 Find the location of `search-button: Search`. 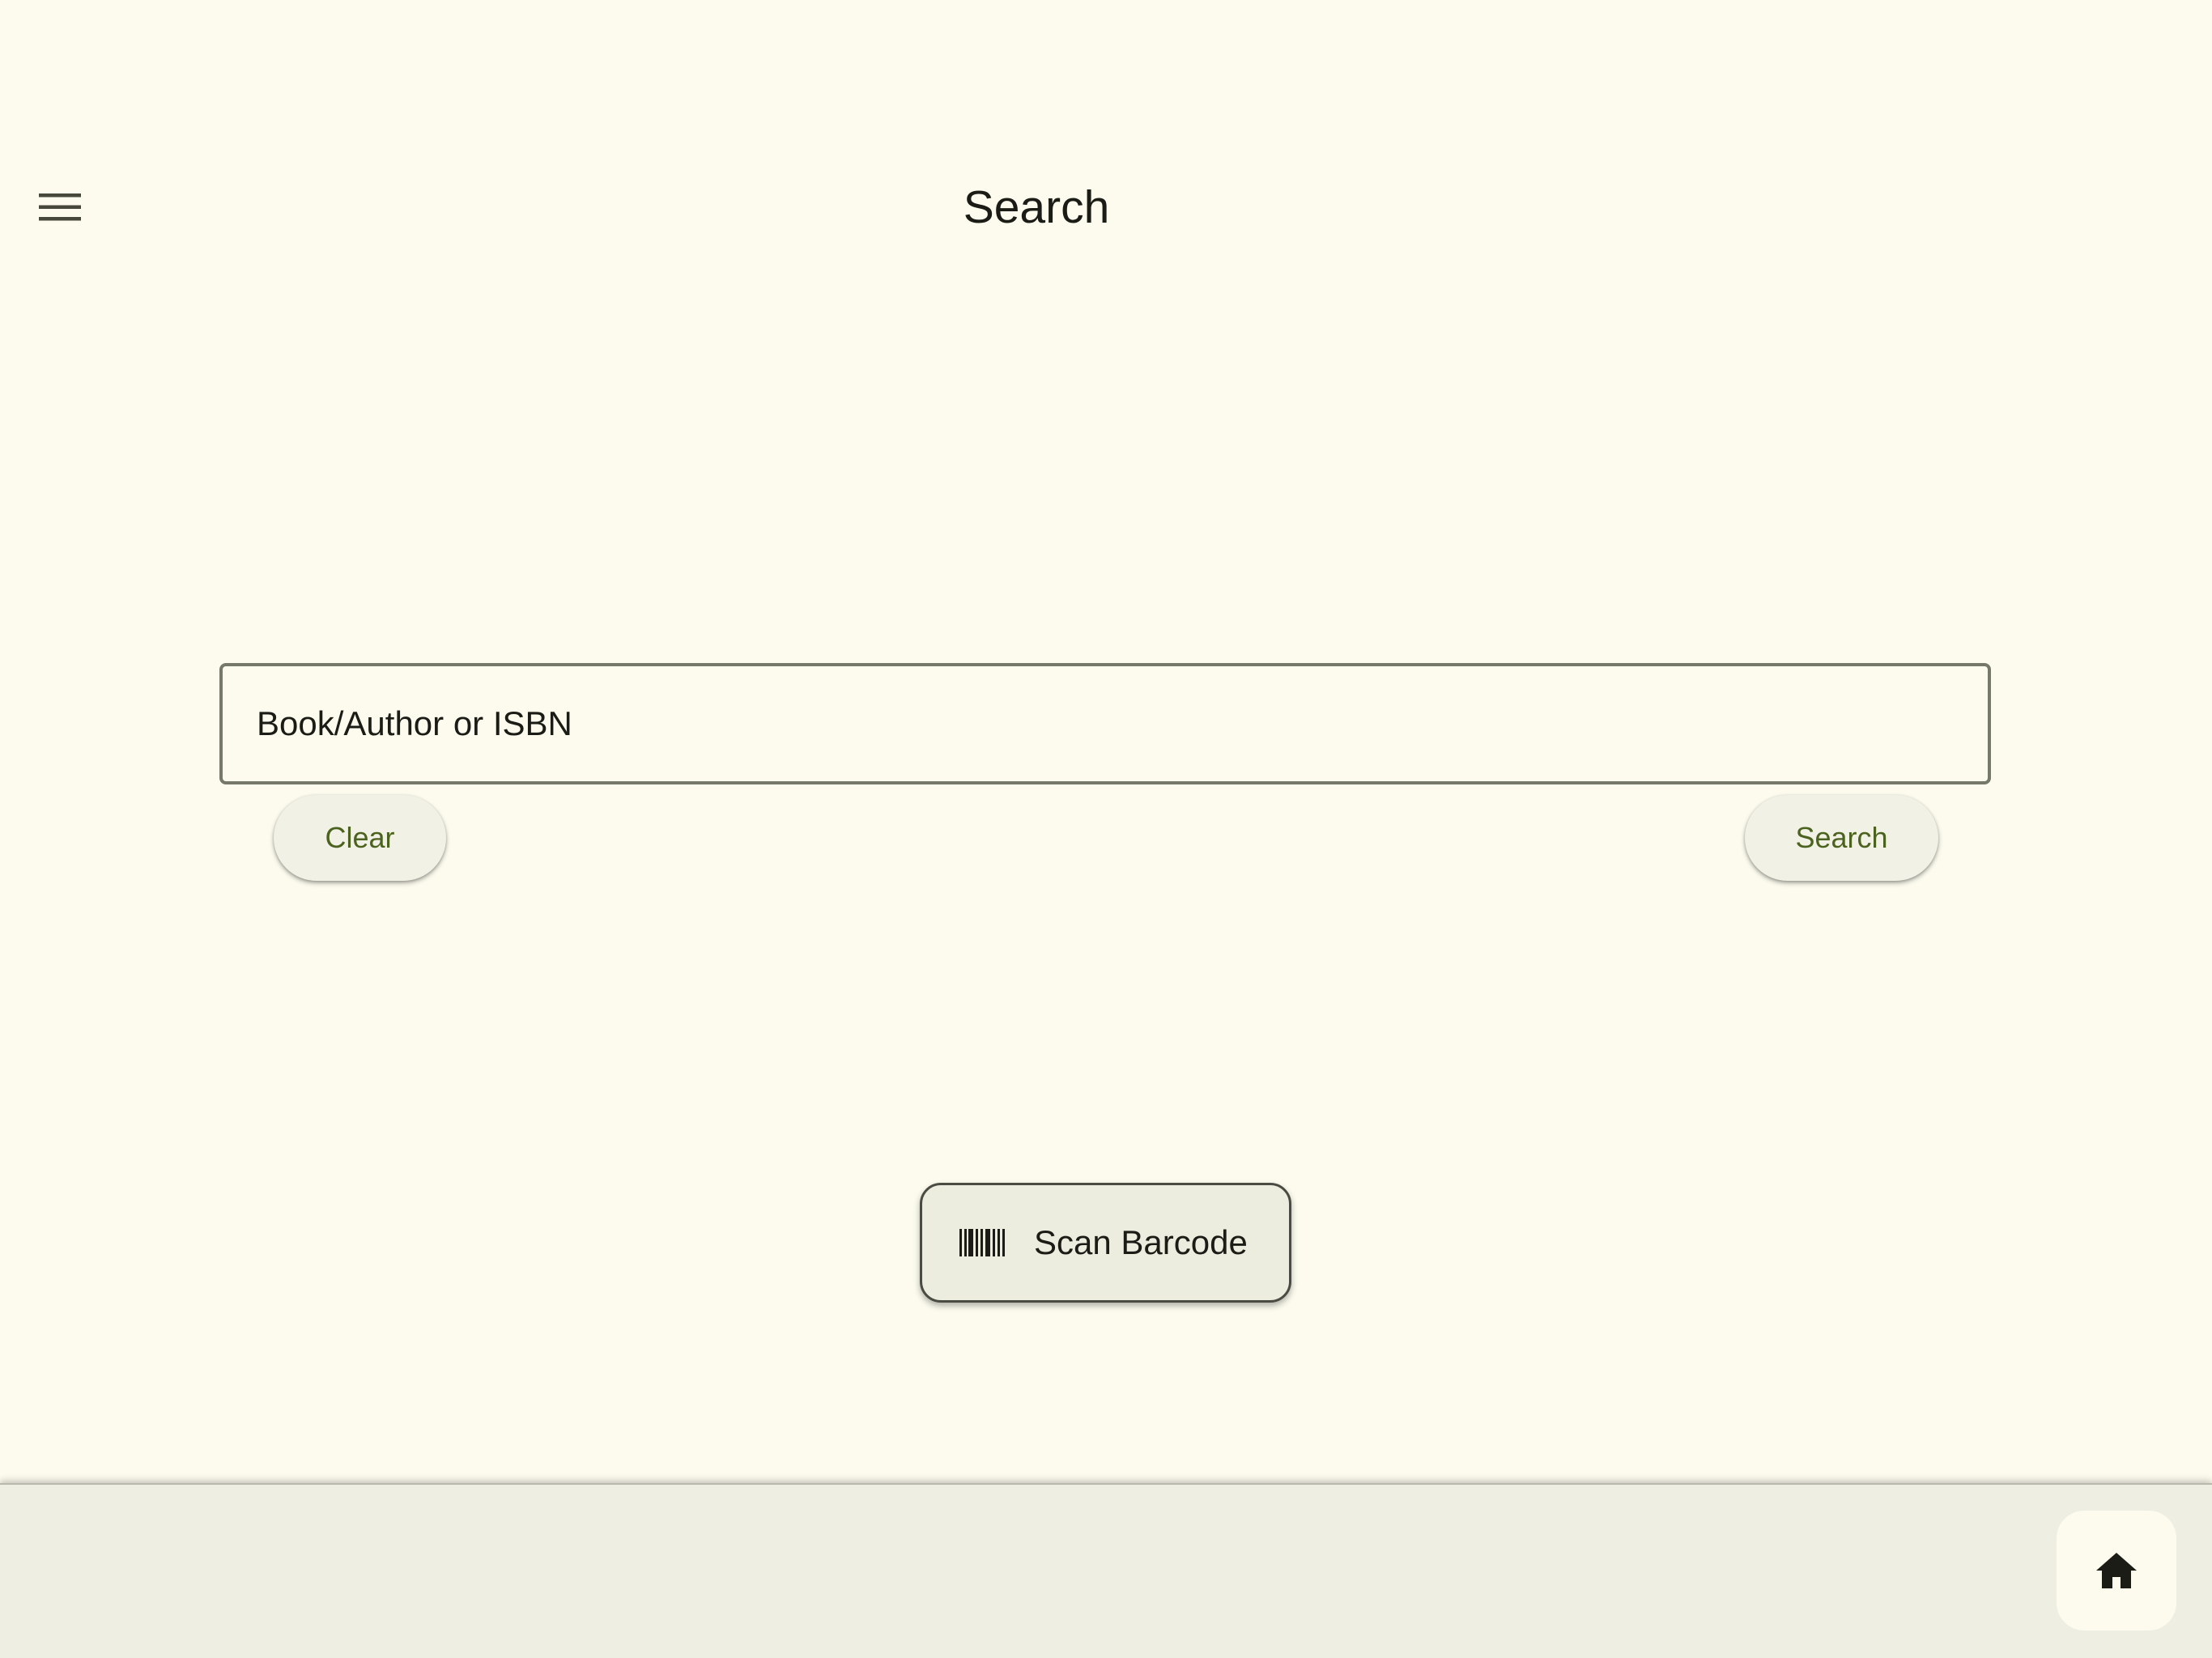

search-button: Search is located at coordinates (1842, 838).